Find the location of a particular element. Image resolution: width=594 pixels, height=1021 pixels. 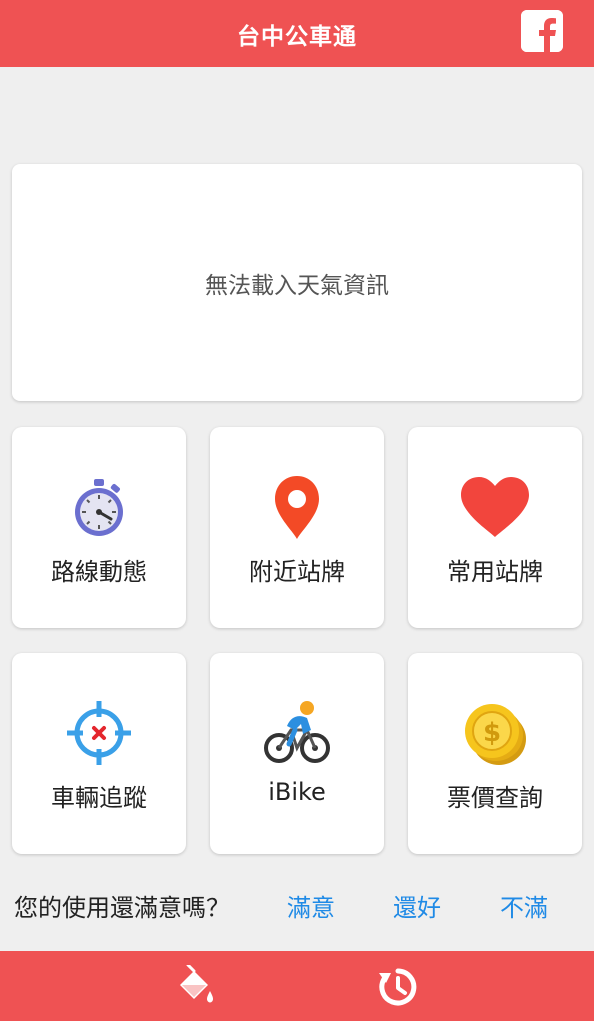

feedback-ok-link: 還好 is located at coordinates (417, 905).